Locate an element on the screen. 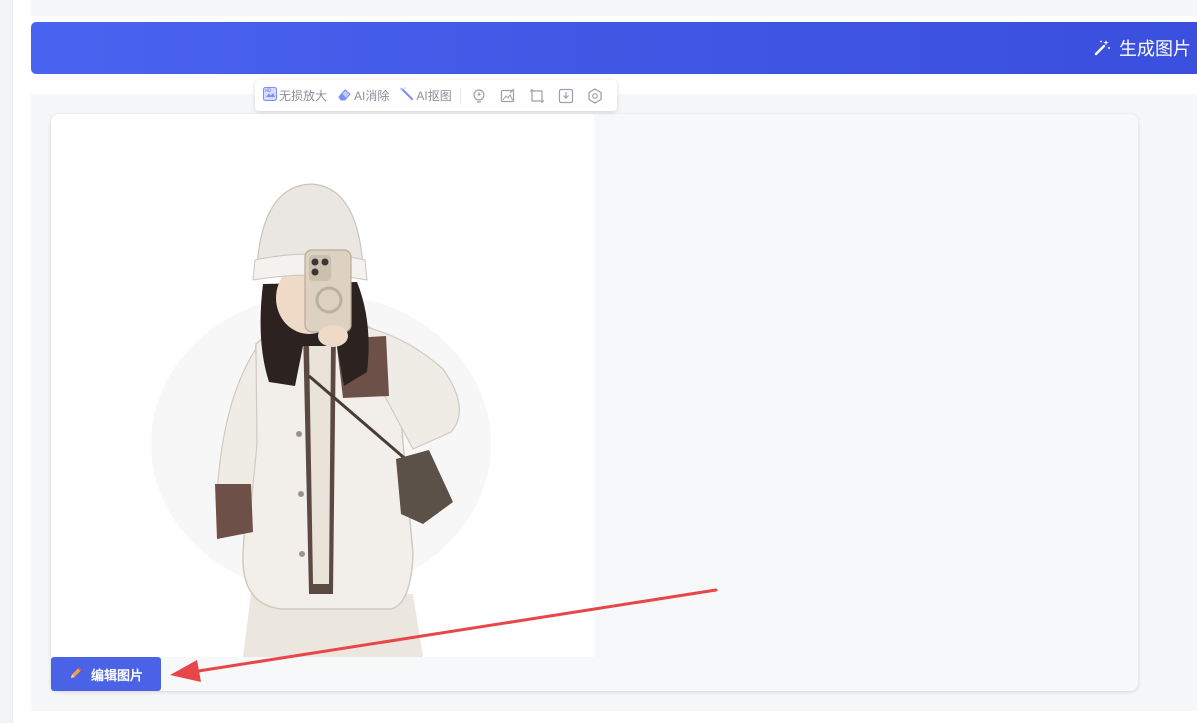 The image size is (1197, 723). hd-icon: HD is located at coordinates (270, 95).